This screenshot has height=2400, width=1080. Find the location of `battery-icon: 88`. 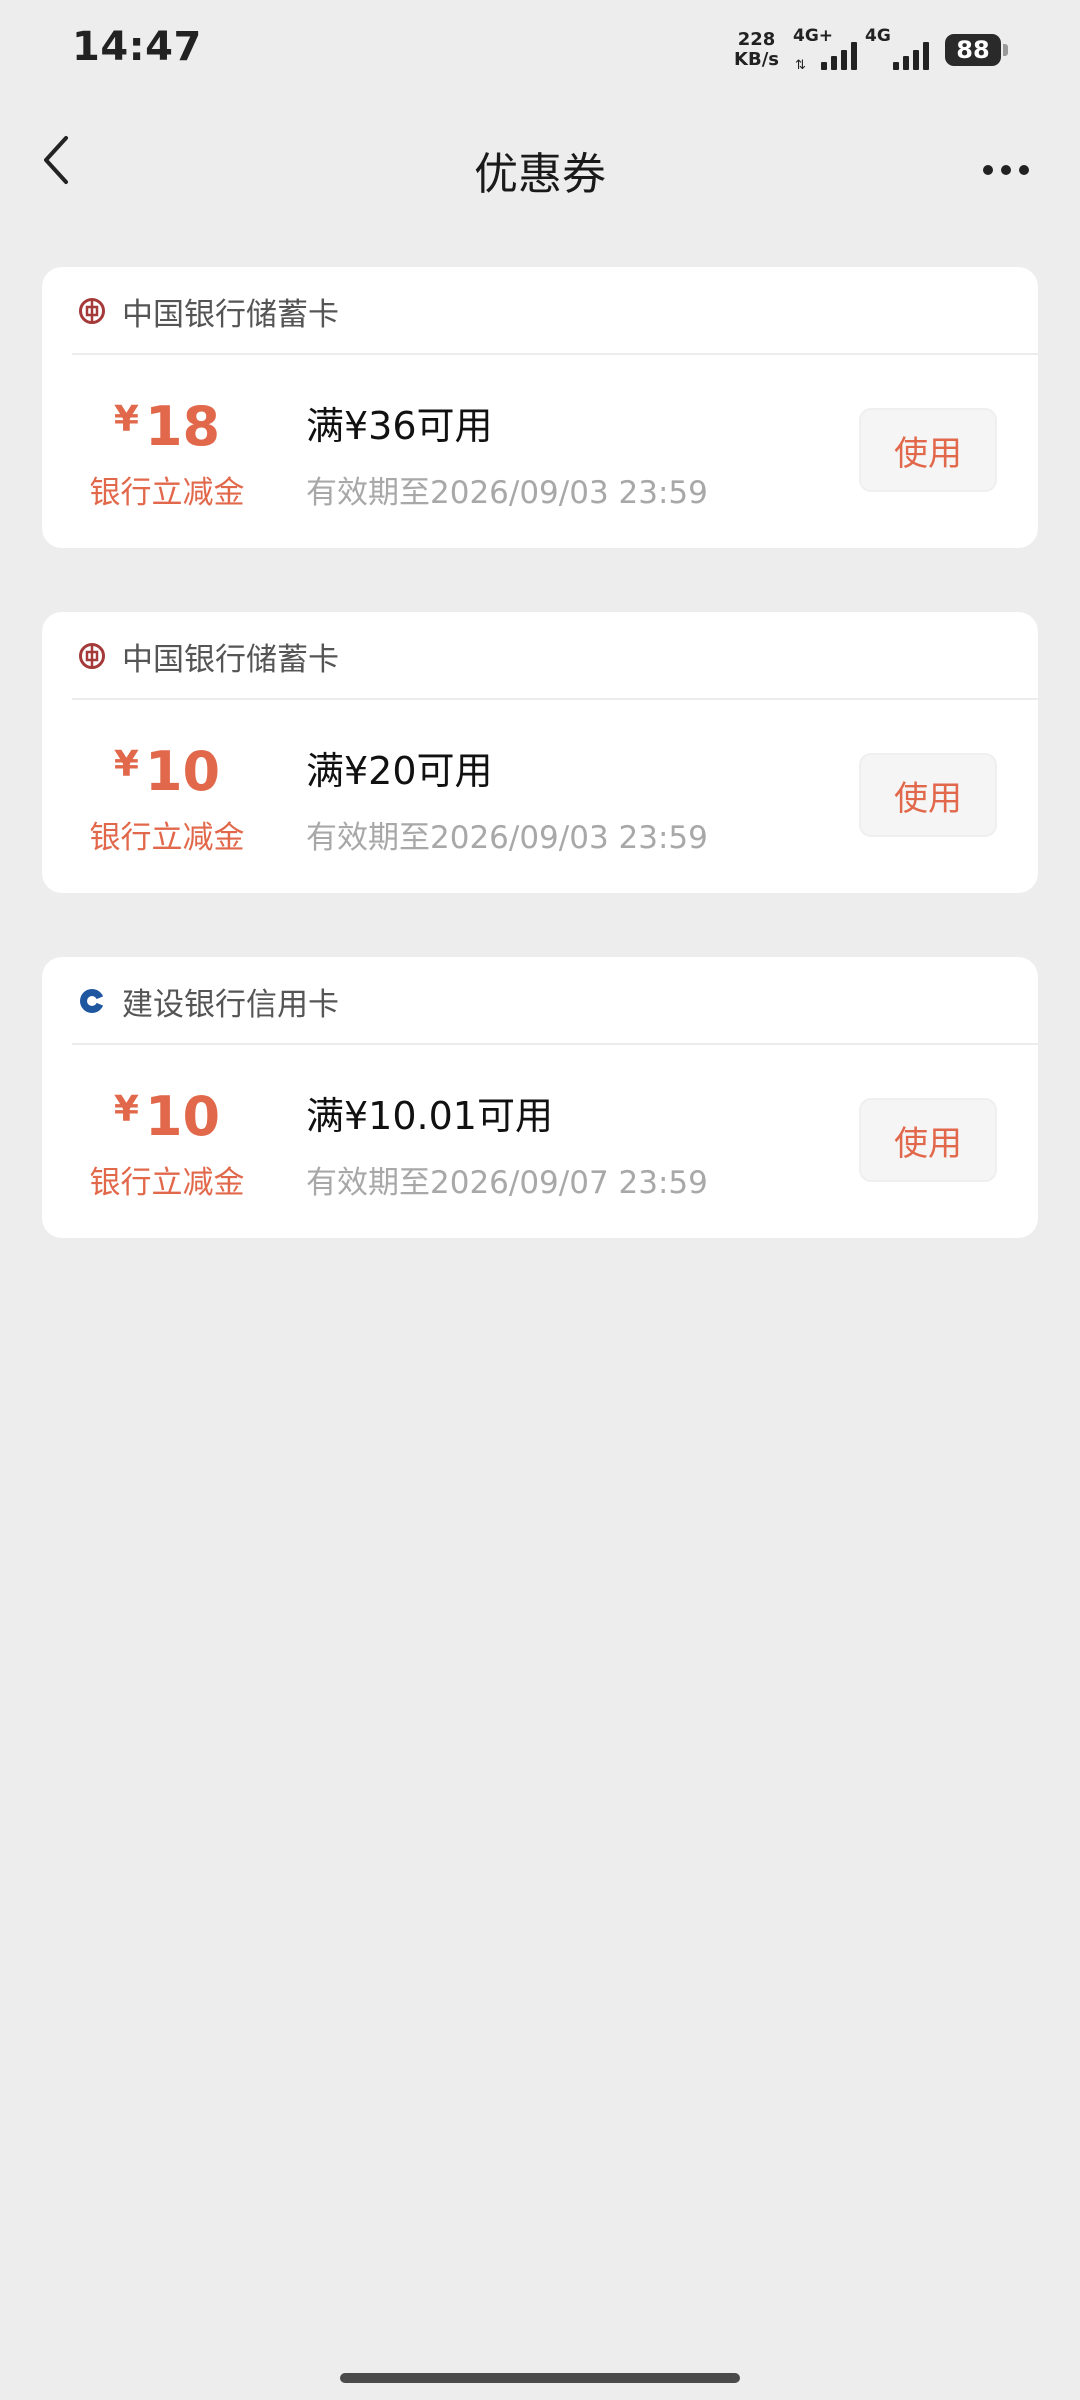

battery-icon: 88 is located at coordinates (976, 50).